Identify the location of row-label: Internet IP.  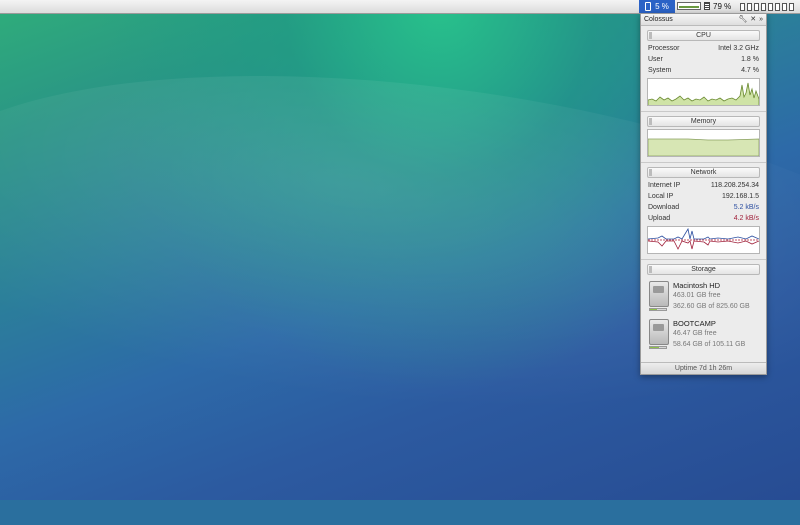
(664, 185).